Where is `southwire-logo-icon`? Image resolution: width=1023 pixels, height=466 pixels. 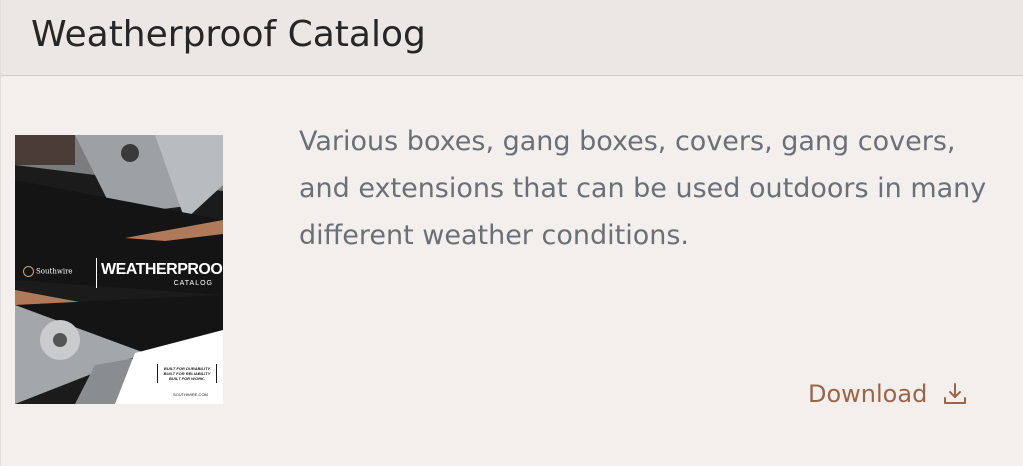
southwire-logo-icon is located at coordinates (28, 271).